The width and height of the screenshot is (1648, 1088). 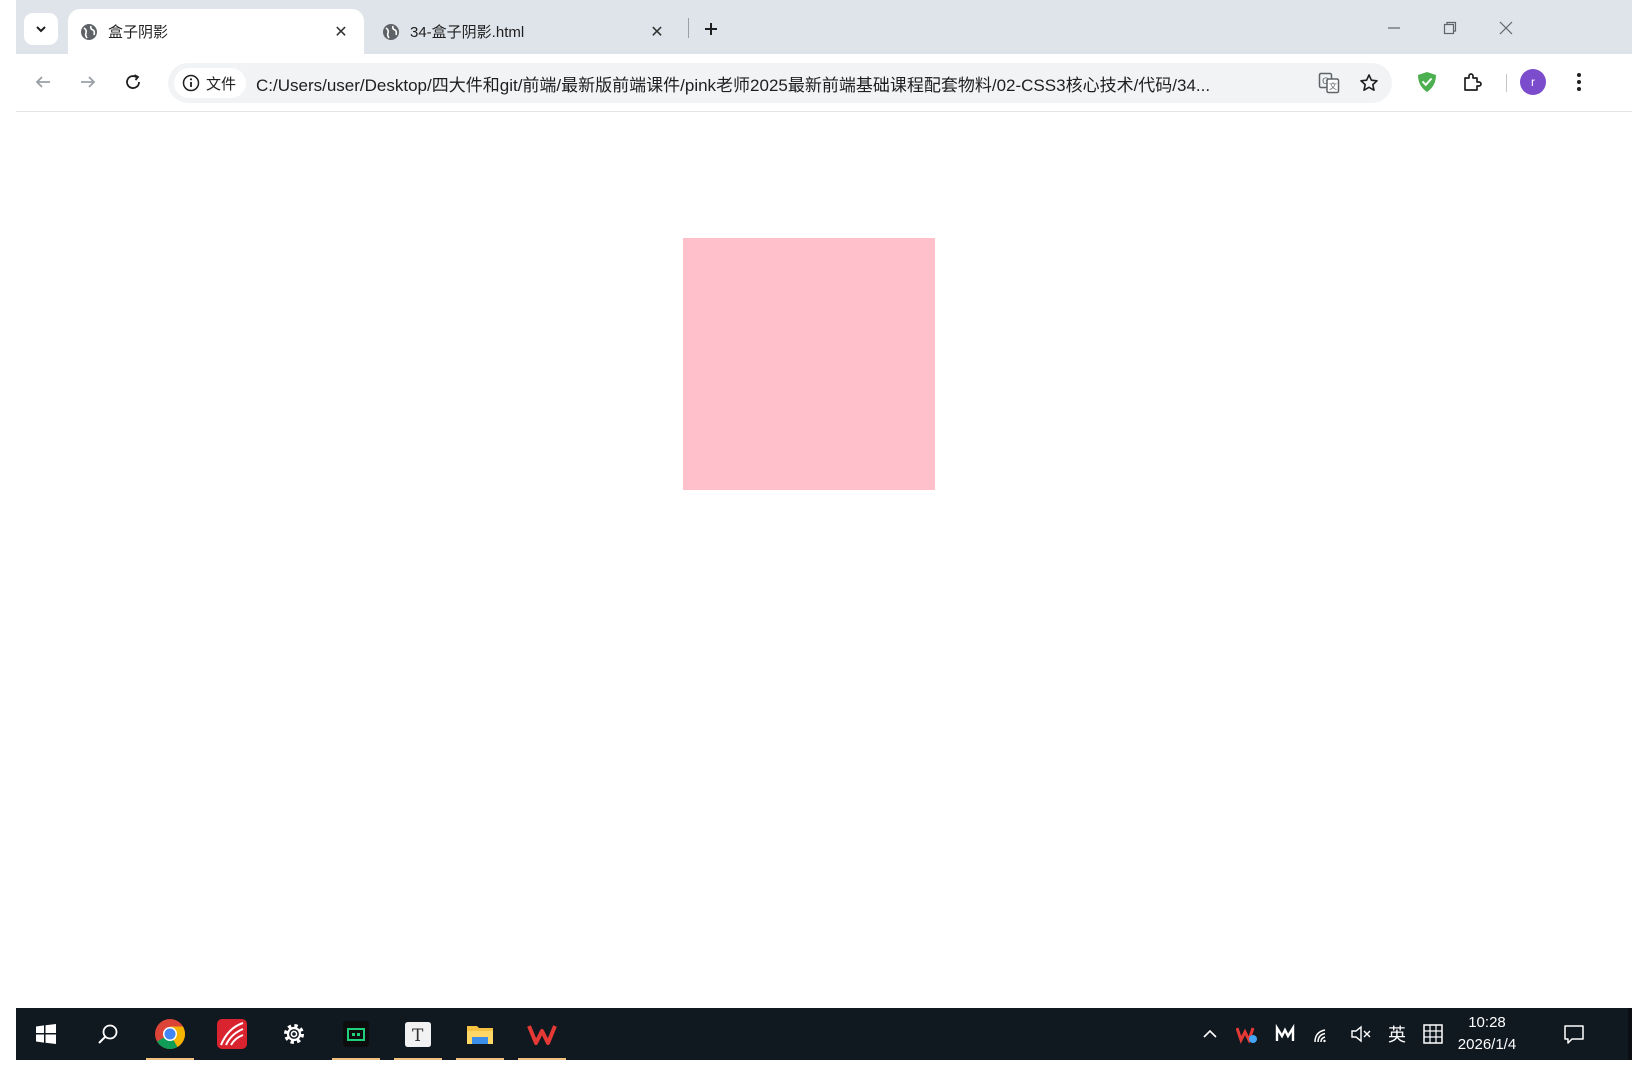 I want to click on bookmark-button, so click(x=1369, y=83).